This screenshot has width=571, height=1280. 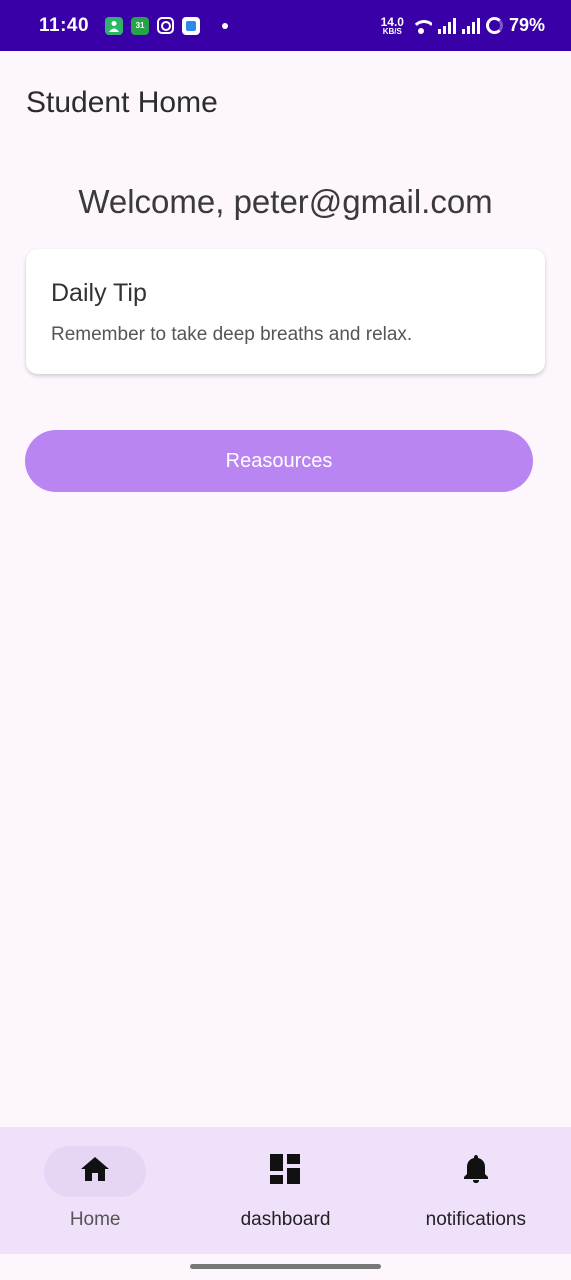 I want to click on network-speed: 14.0 KB/S, so click(x=392, y=26).